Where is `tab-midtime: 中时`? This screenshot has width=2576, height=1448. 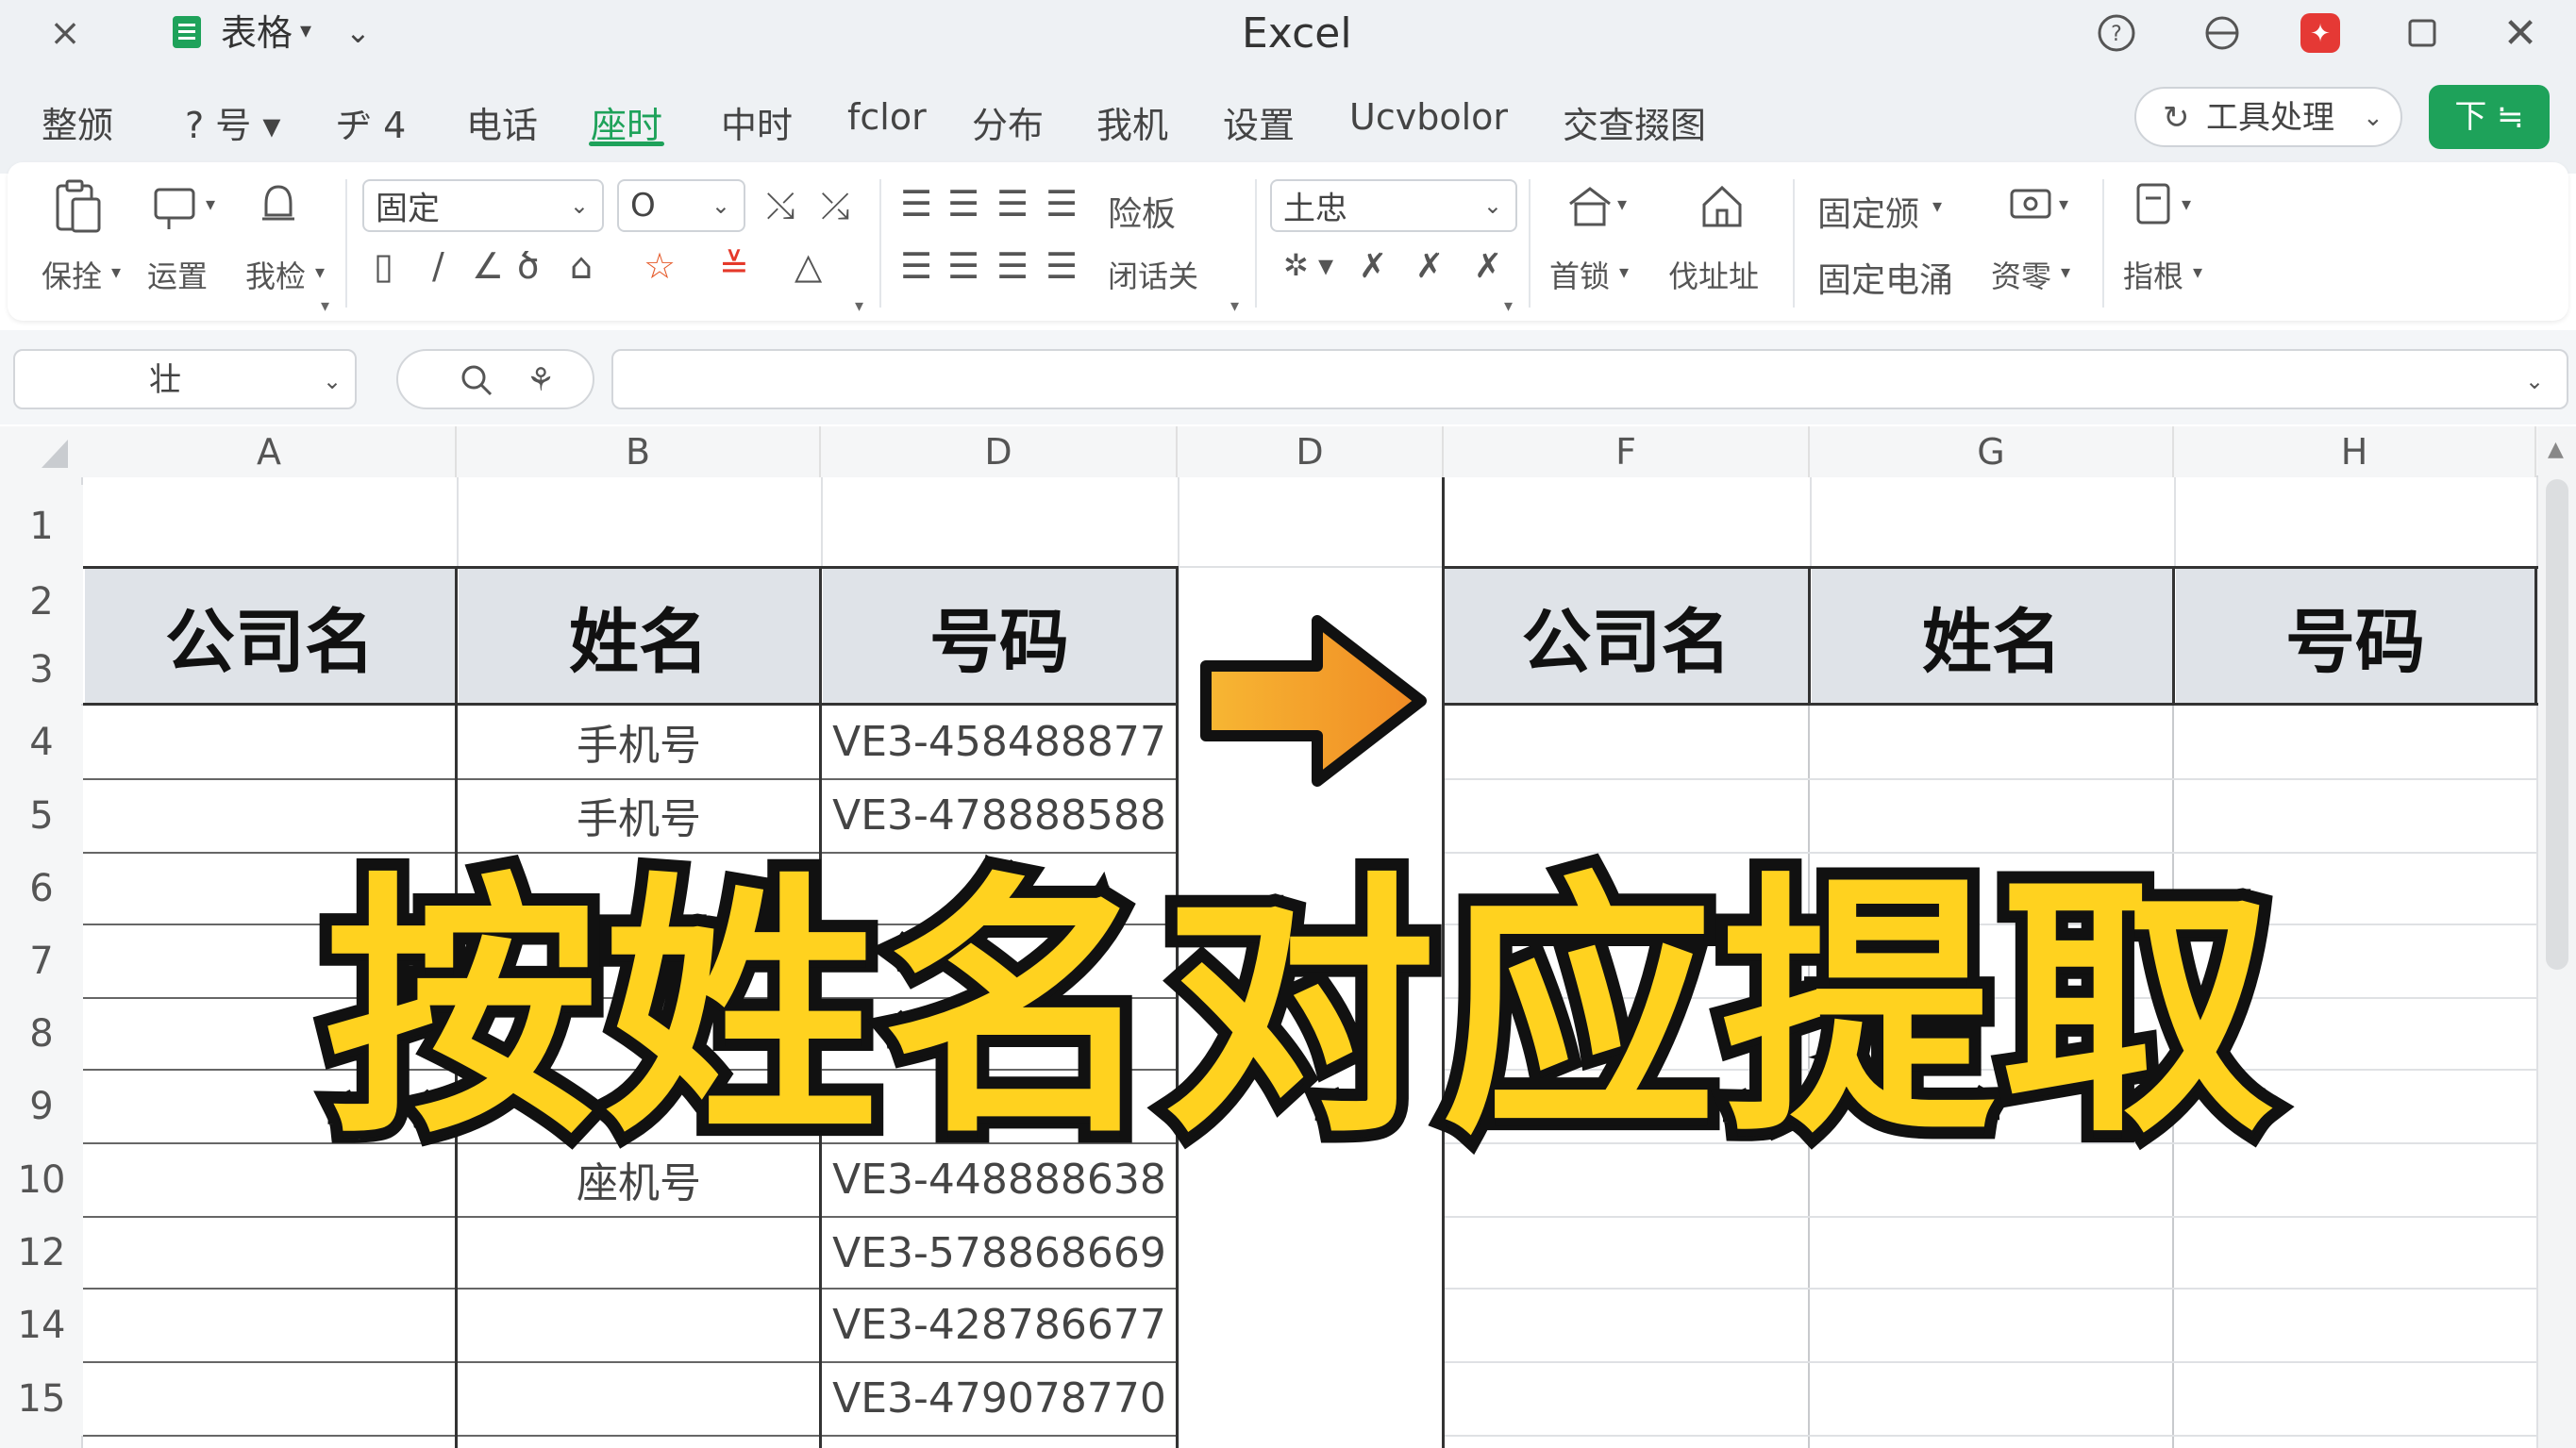 tab-midtime: 中时 is located at coordinates (757, 122).